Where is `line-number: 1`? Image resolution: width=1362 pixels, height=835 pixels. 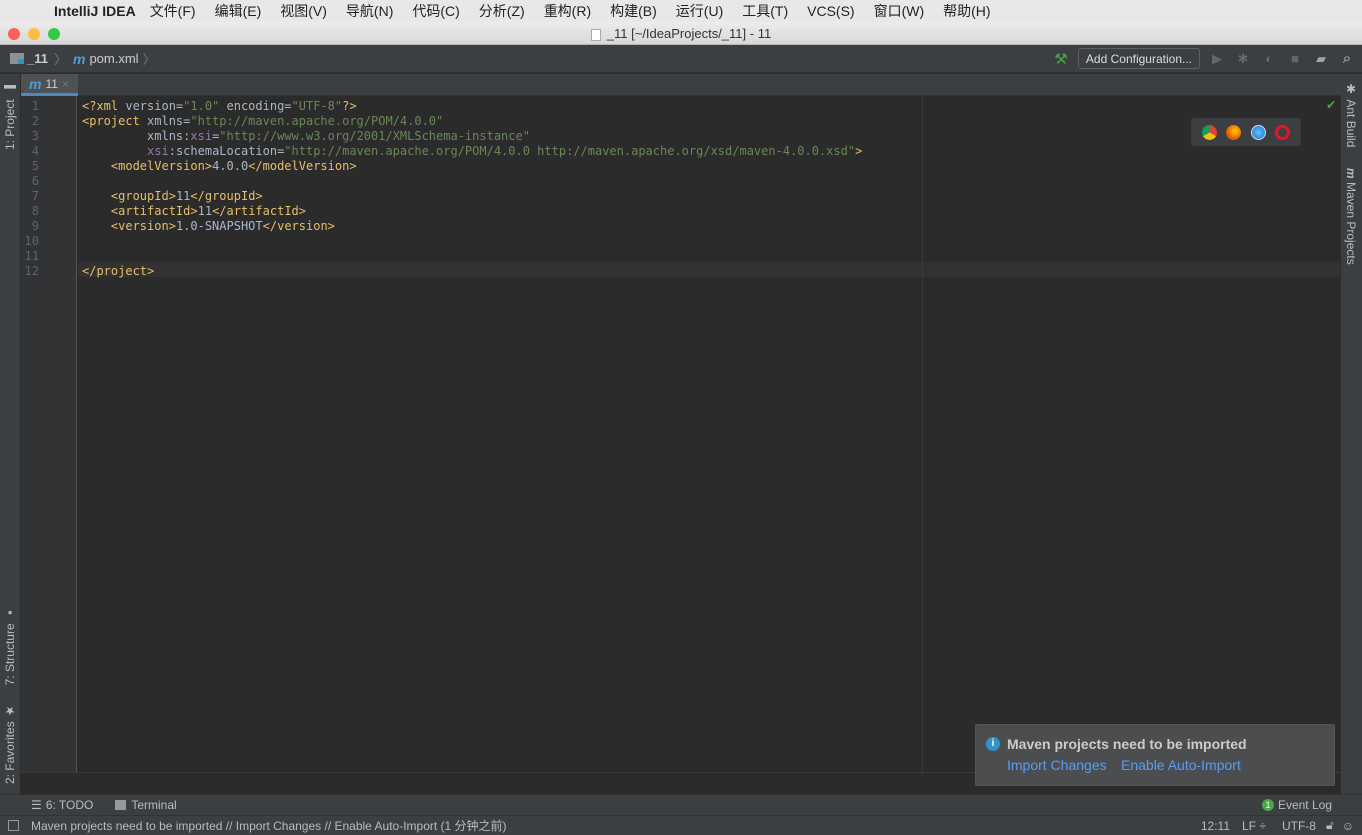 line-number: 1 is located at coordinates (35, 106).